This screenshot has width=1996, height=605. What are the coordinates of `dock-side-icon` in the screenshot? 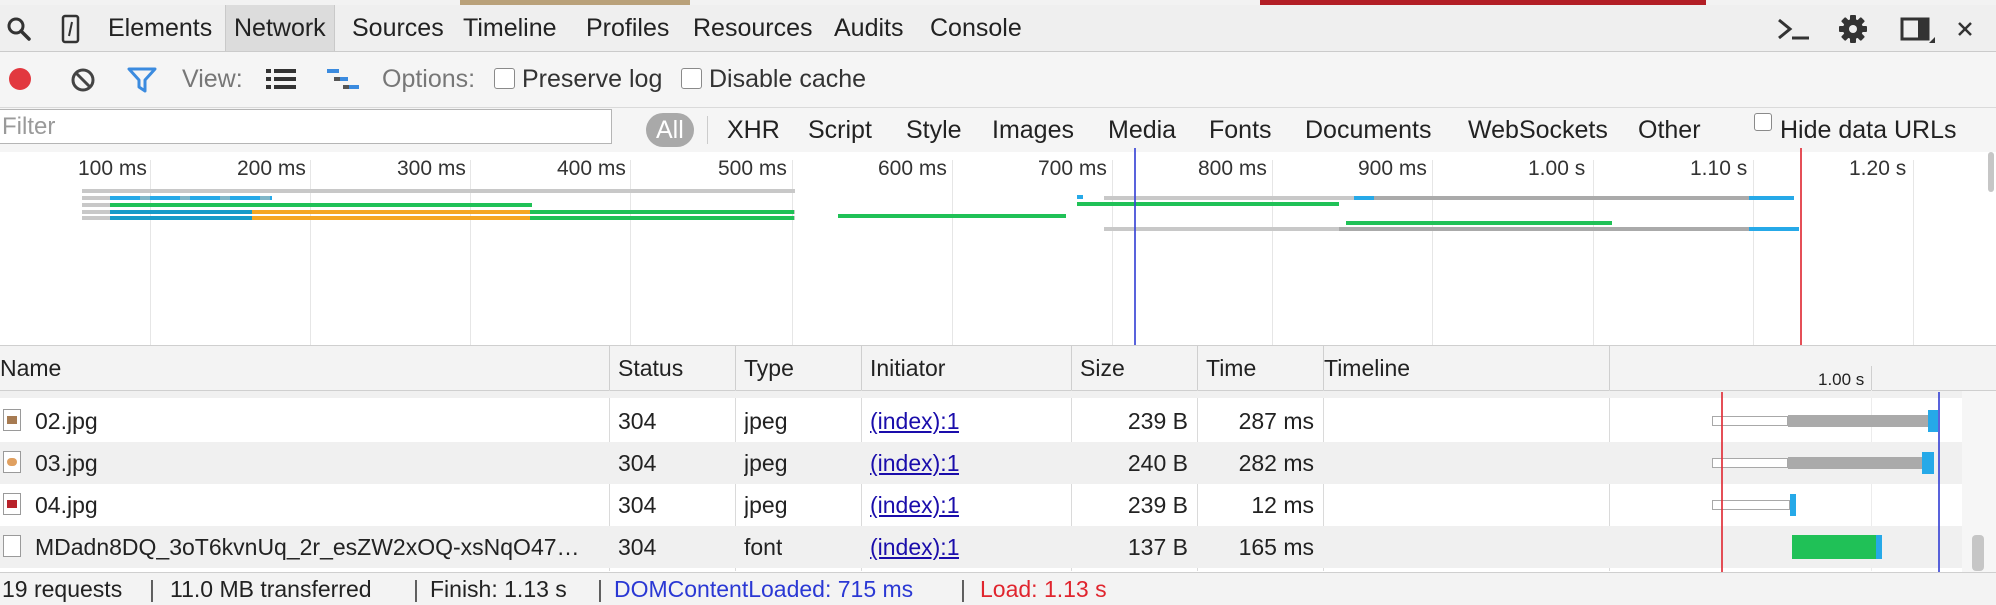 It's located at (1918, 30).